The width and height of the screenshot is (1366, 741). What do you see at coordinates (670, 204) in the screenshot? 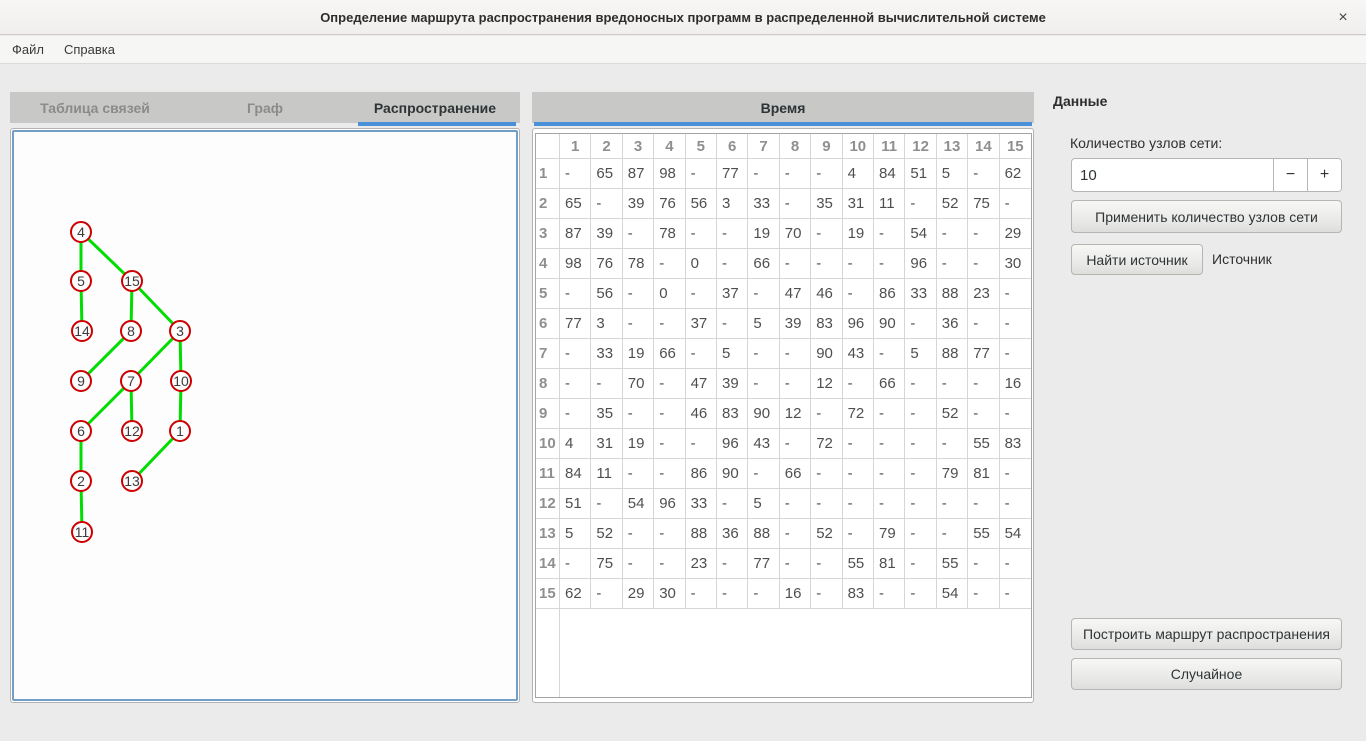
I see `table-cell: 76` at bounding box center [670, 204].